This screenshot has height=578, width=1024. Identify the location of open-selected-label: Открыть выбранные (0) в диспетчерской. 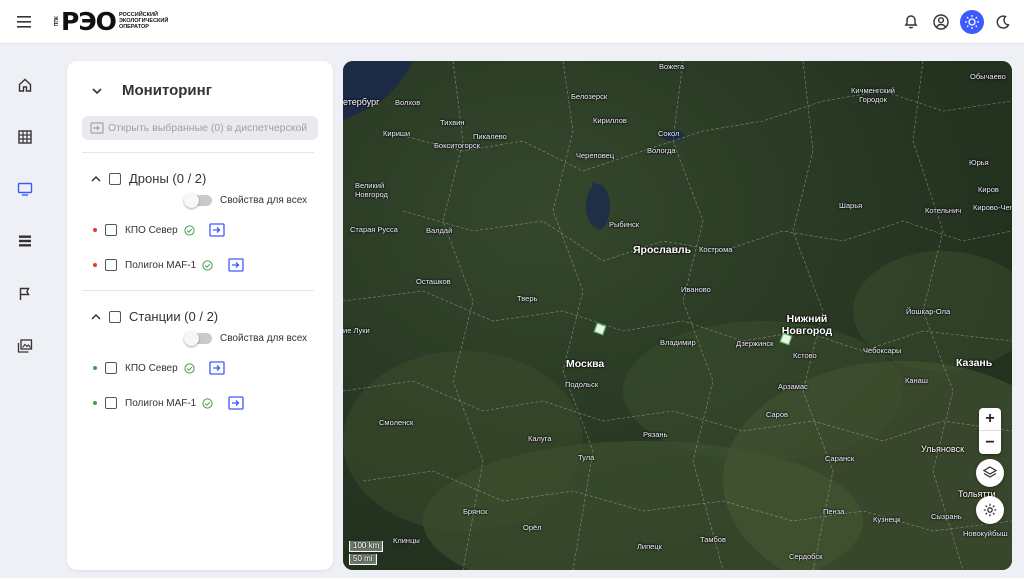
(208, 128).